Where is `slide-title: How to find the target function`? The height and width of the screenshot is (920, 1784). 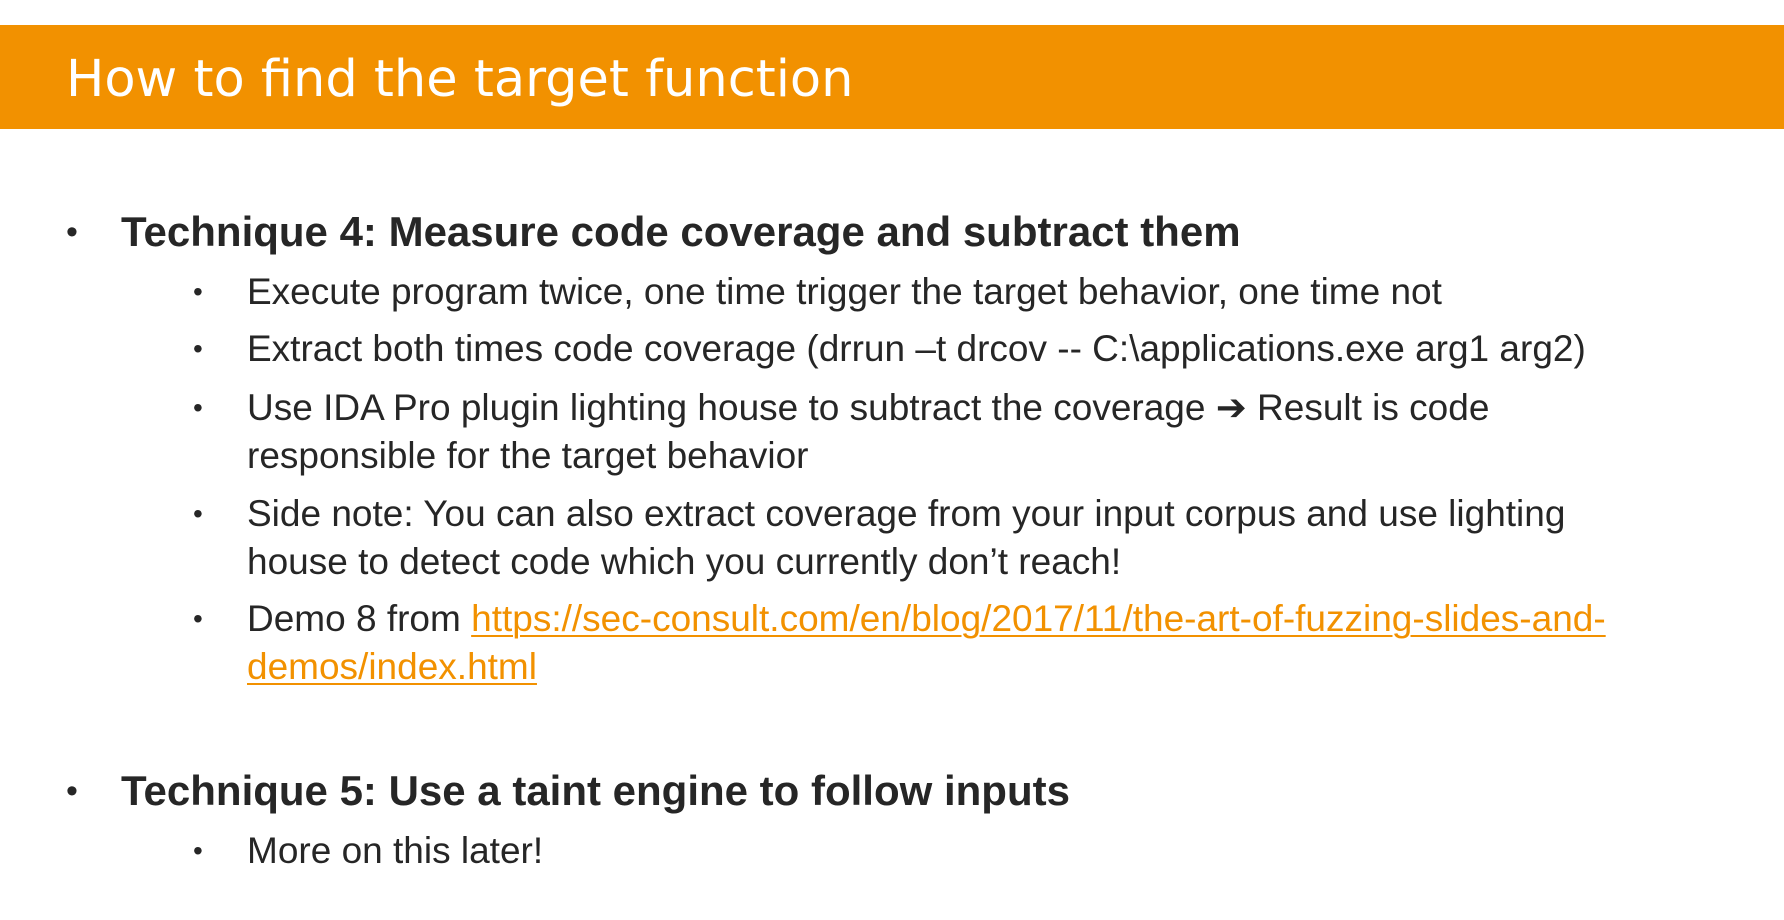 slide-title: How to find the target function is located at coordinates (460, 79).